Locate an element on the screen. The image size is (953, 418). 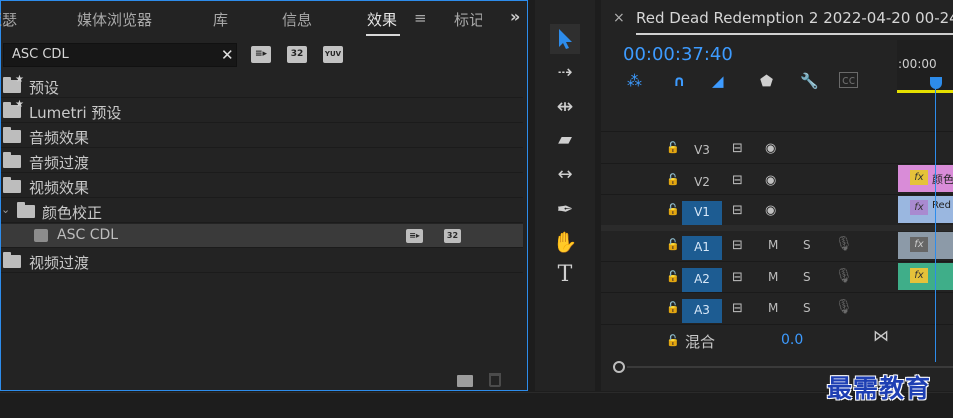
pen-tool-icon: ✒ is located at coordinates (565, 209).